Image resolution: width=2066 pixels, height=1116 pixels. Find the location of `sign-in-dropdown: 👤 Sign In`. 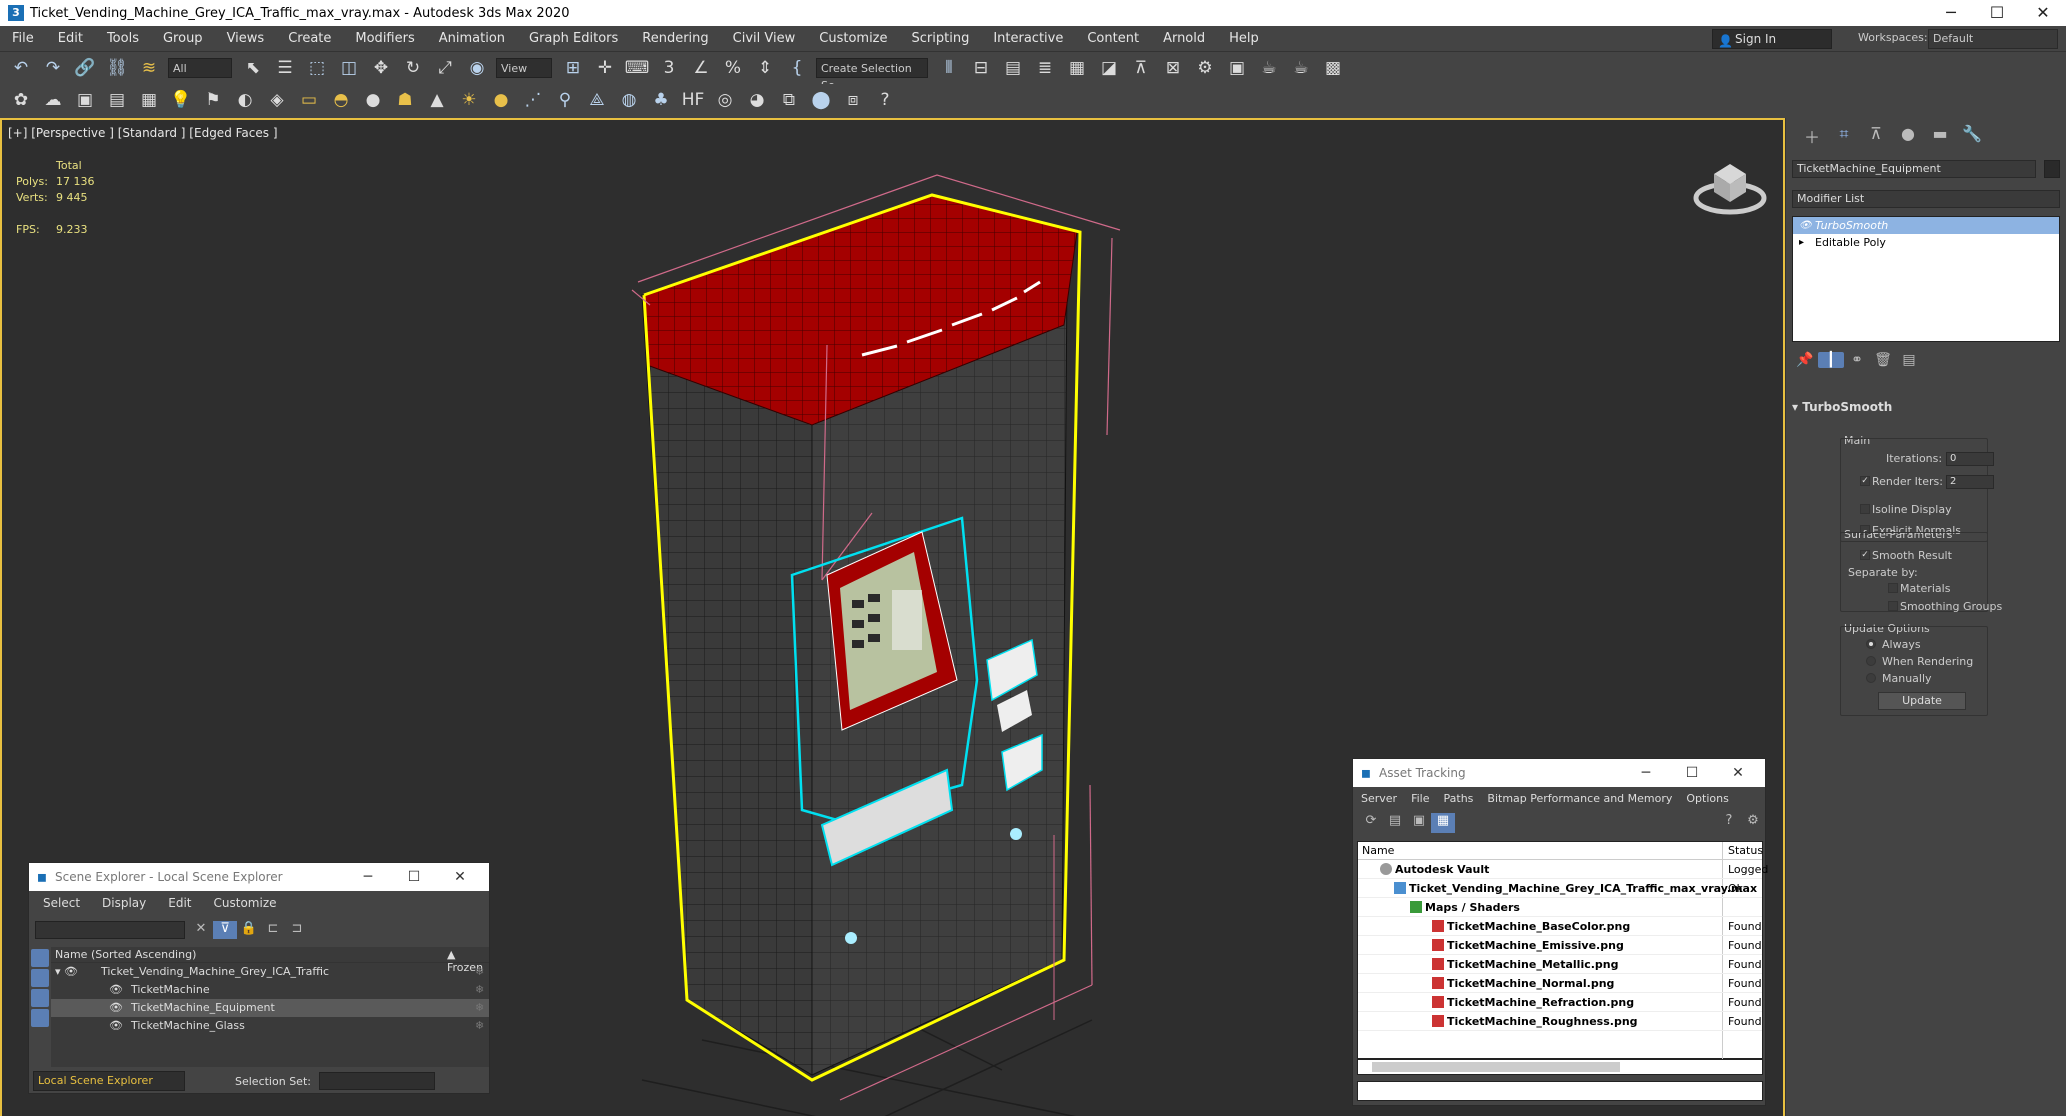

sign-in-dropdown: 👤 Sign In is located at coordinates (1772, 39).